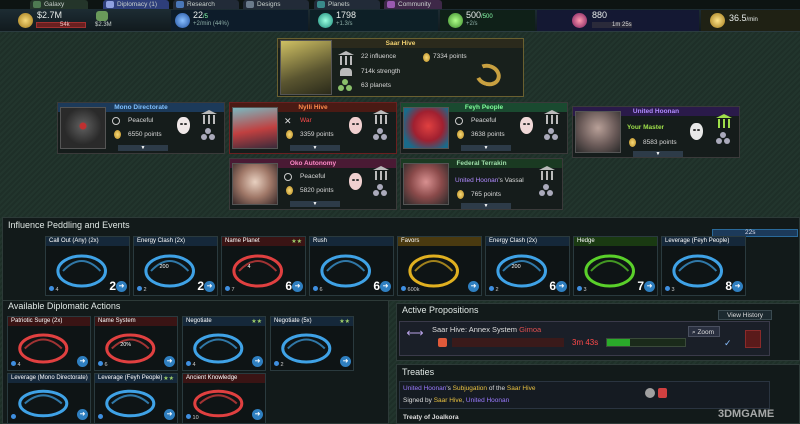 The image size is (800, 424). Describe the element at coordinates (306, 67) in the screenshot. I see `saar-hive-portrait` at that location.